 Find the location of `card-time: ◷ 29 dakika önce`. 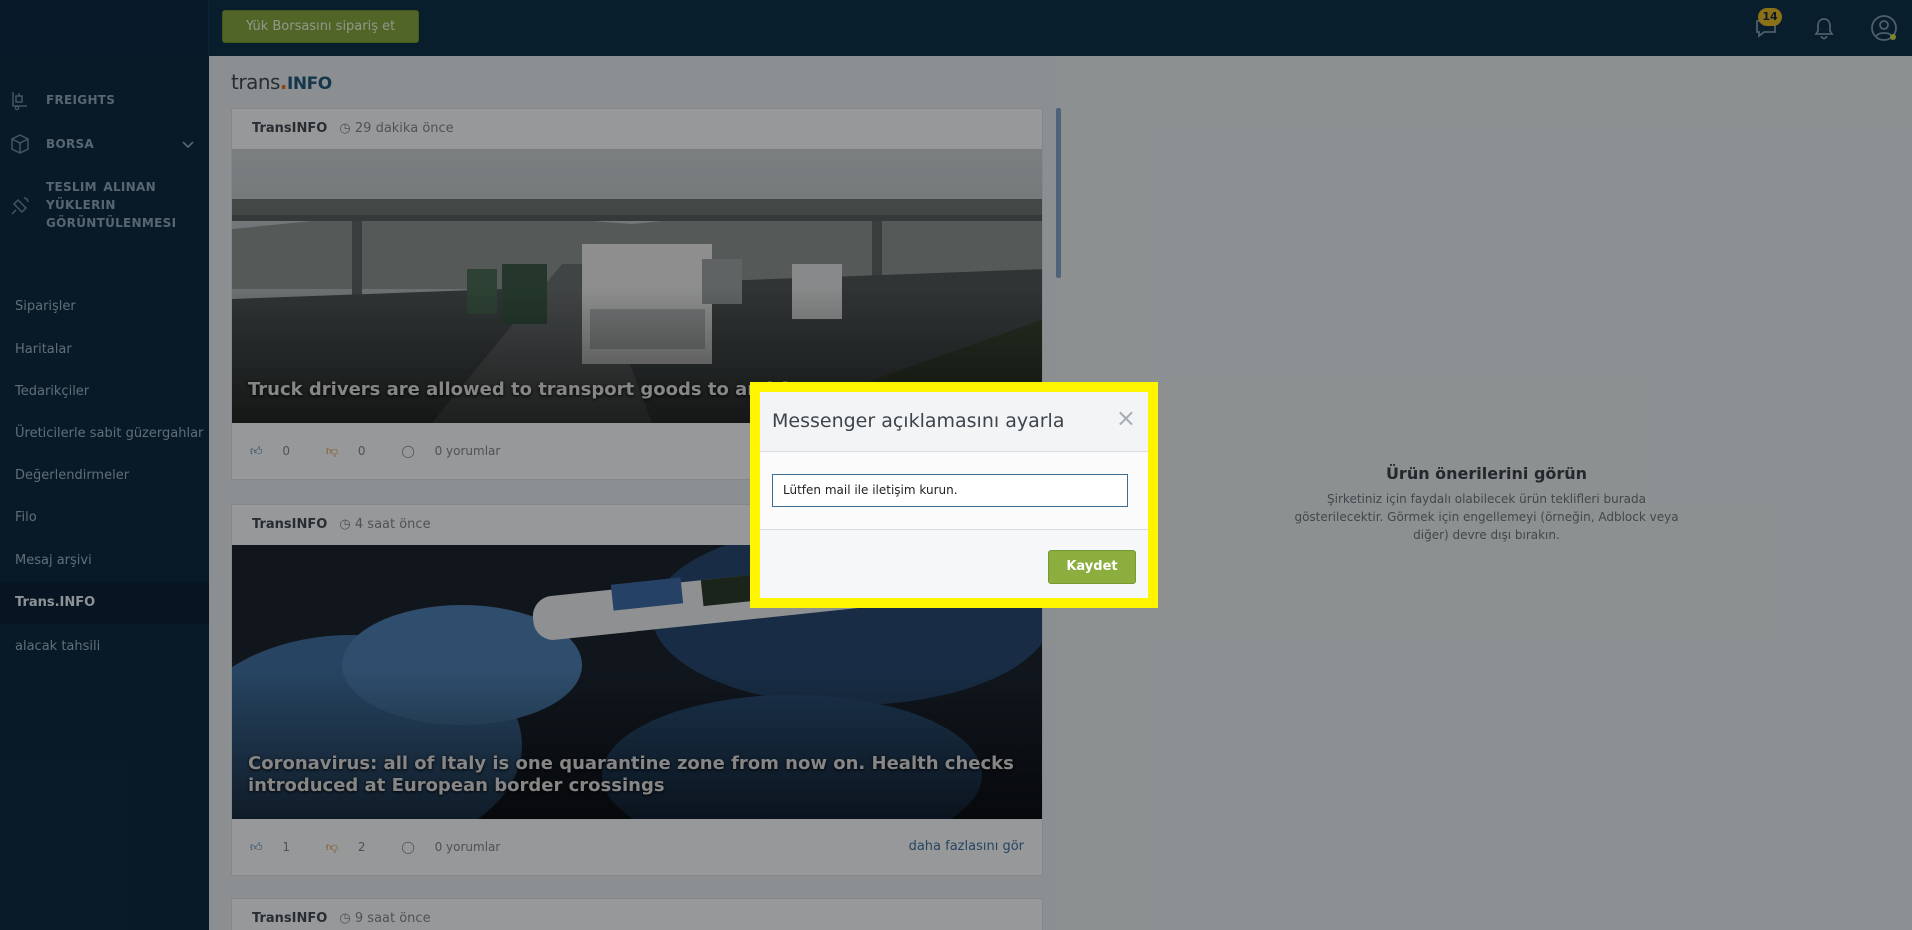

card-time: ◷ 29 dakika önce is located at coordinates (396, 128).